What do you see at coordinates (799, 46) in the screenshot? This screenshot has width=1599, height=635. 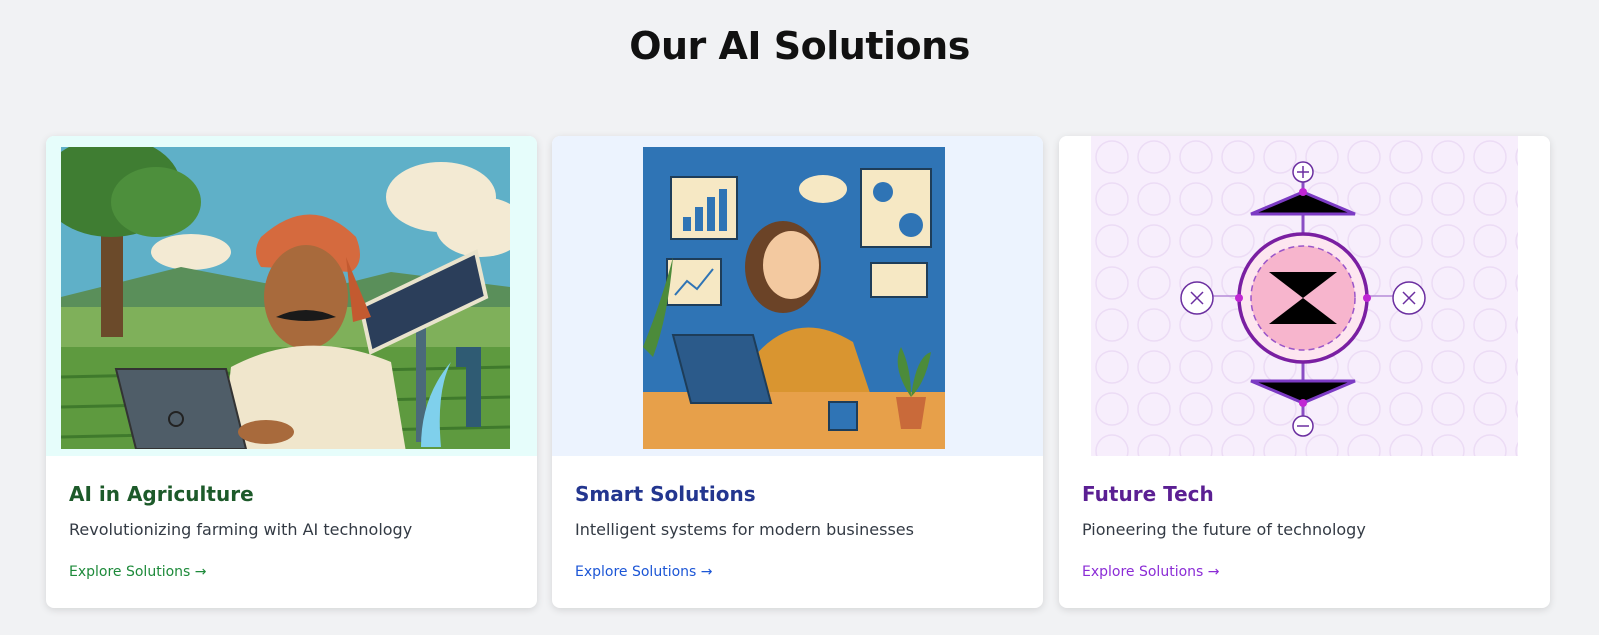 I see `page-title: Our AI Solutions` at bounding box center [799, 46].